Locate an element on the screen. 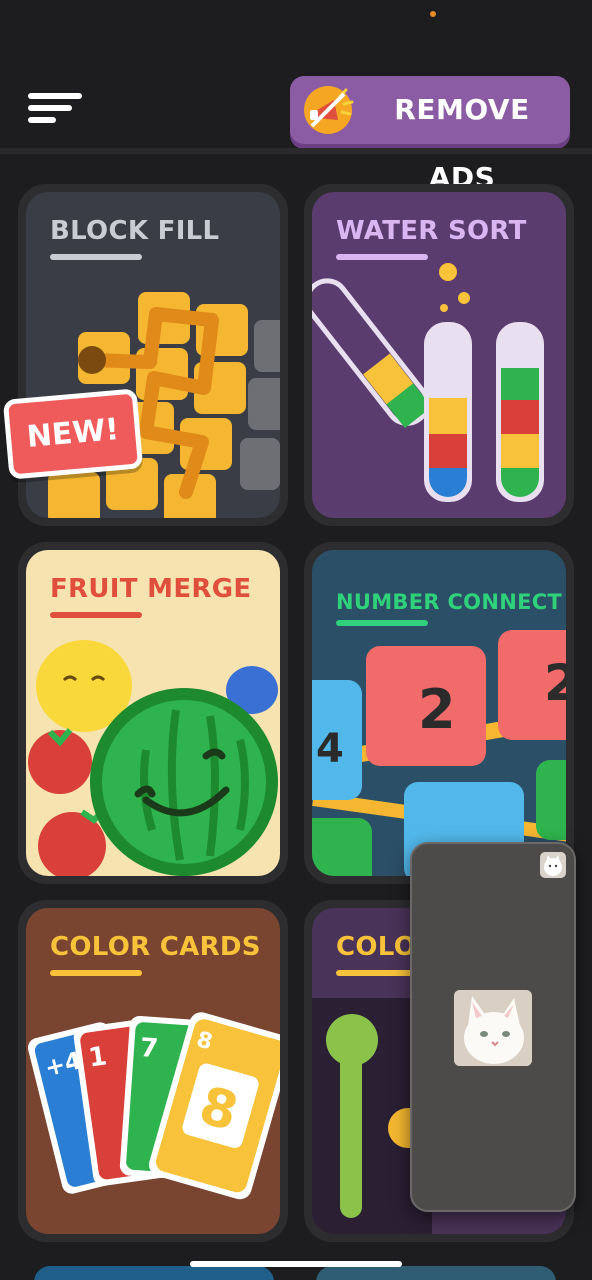 The width and height of the screenshot is (592, 1280). hamburger-menu-icon is located at coordinates (56, 109).